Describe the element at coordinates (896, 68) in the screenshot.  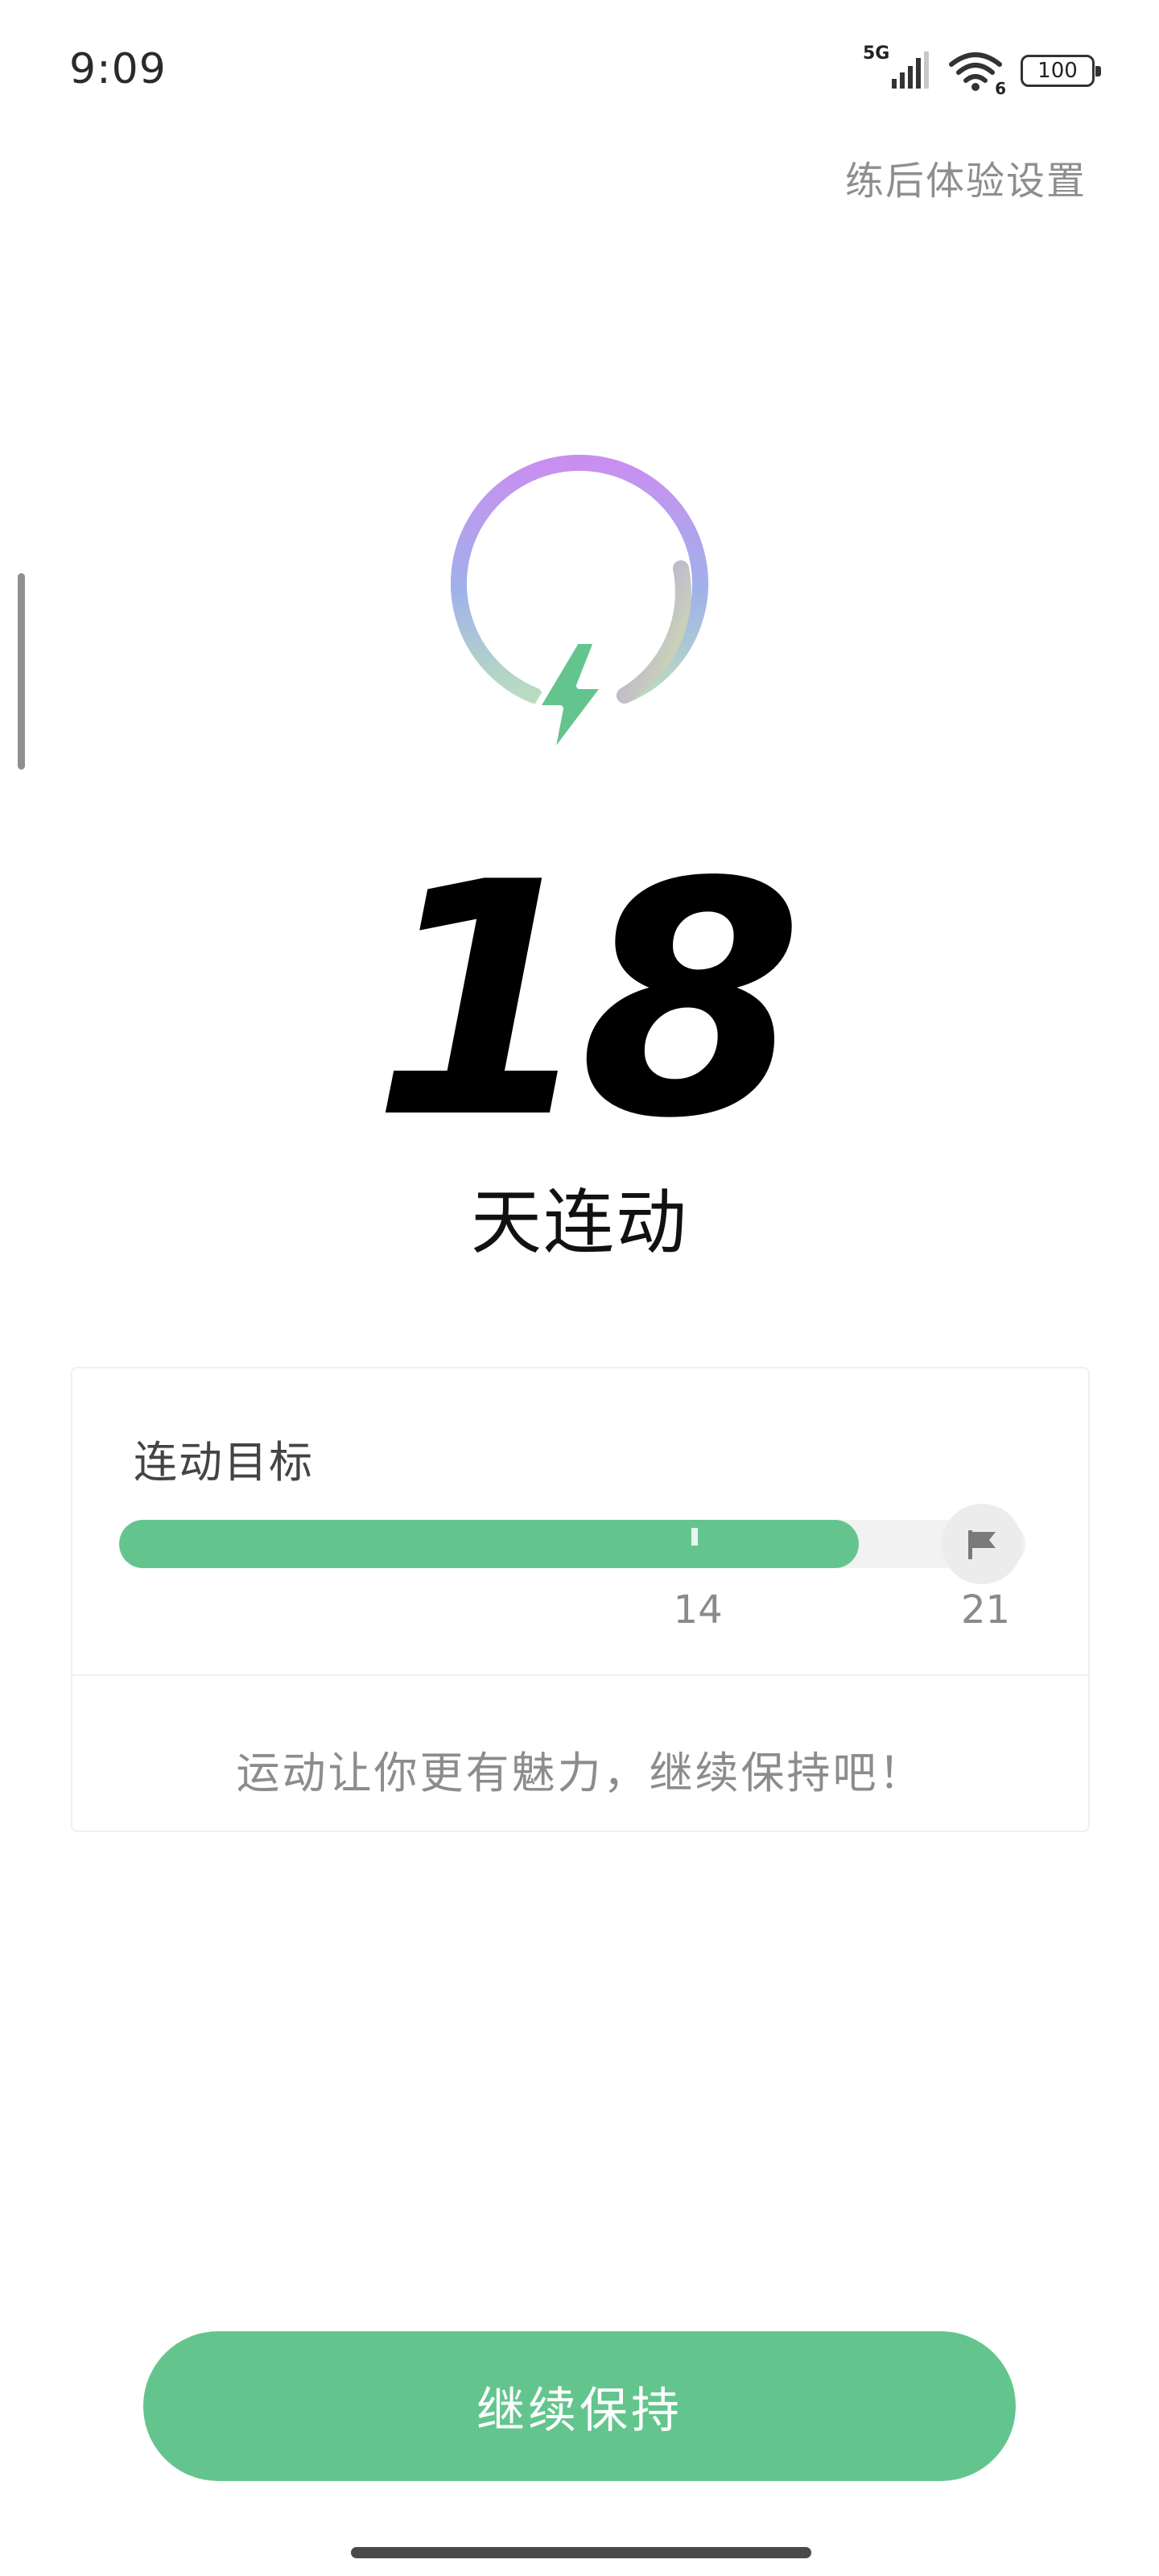
I see `signal-icon: 5G` at that location.